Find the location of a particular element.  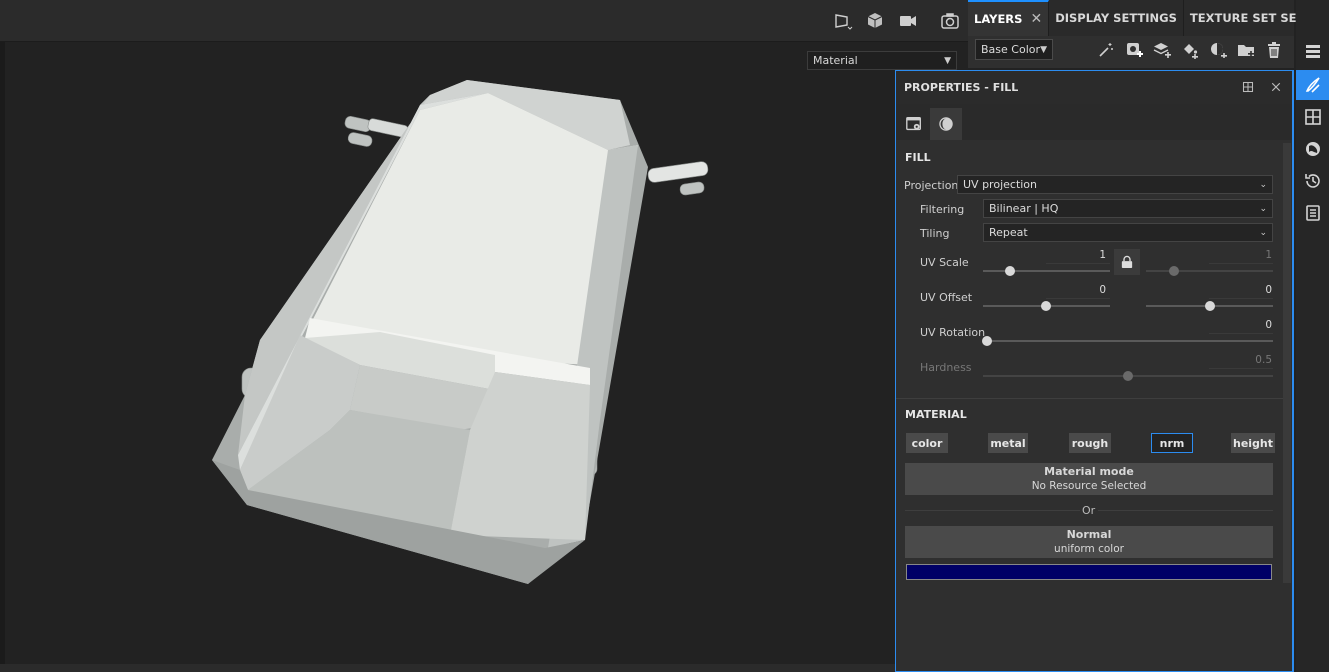

channel-metal-button: metal is located at coordinates (1008, 443).